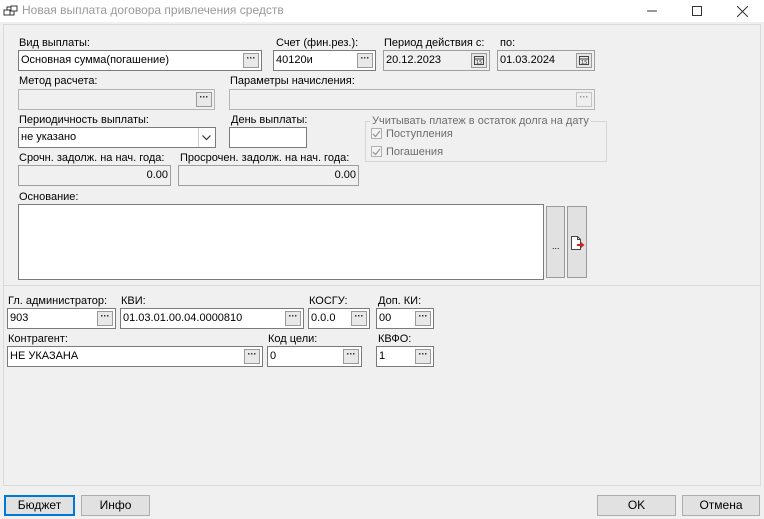 This screenshot has width=764, height=519. Describe the element at coordinates (281, 242) in the screenshot. I see `basis-textarea` at that location.